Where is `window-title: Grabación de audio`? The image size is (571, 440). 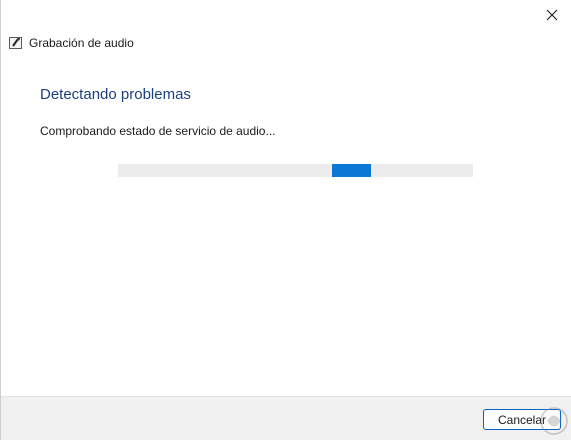 window-title: Grabación de audio is located at coordinates (81, 43).